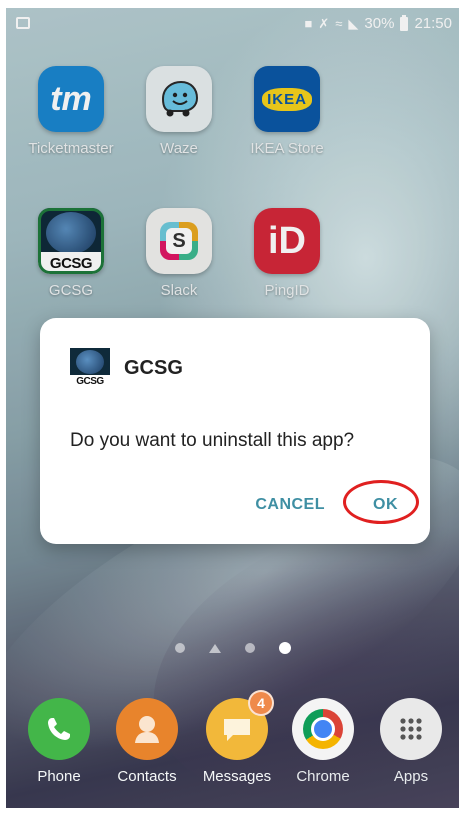  Describe the element at coordinates (59, 776) in the screenshot. I see `app-label: Phone` at that location.